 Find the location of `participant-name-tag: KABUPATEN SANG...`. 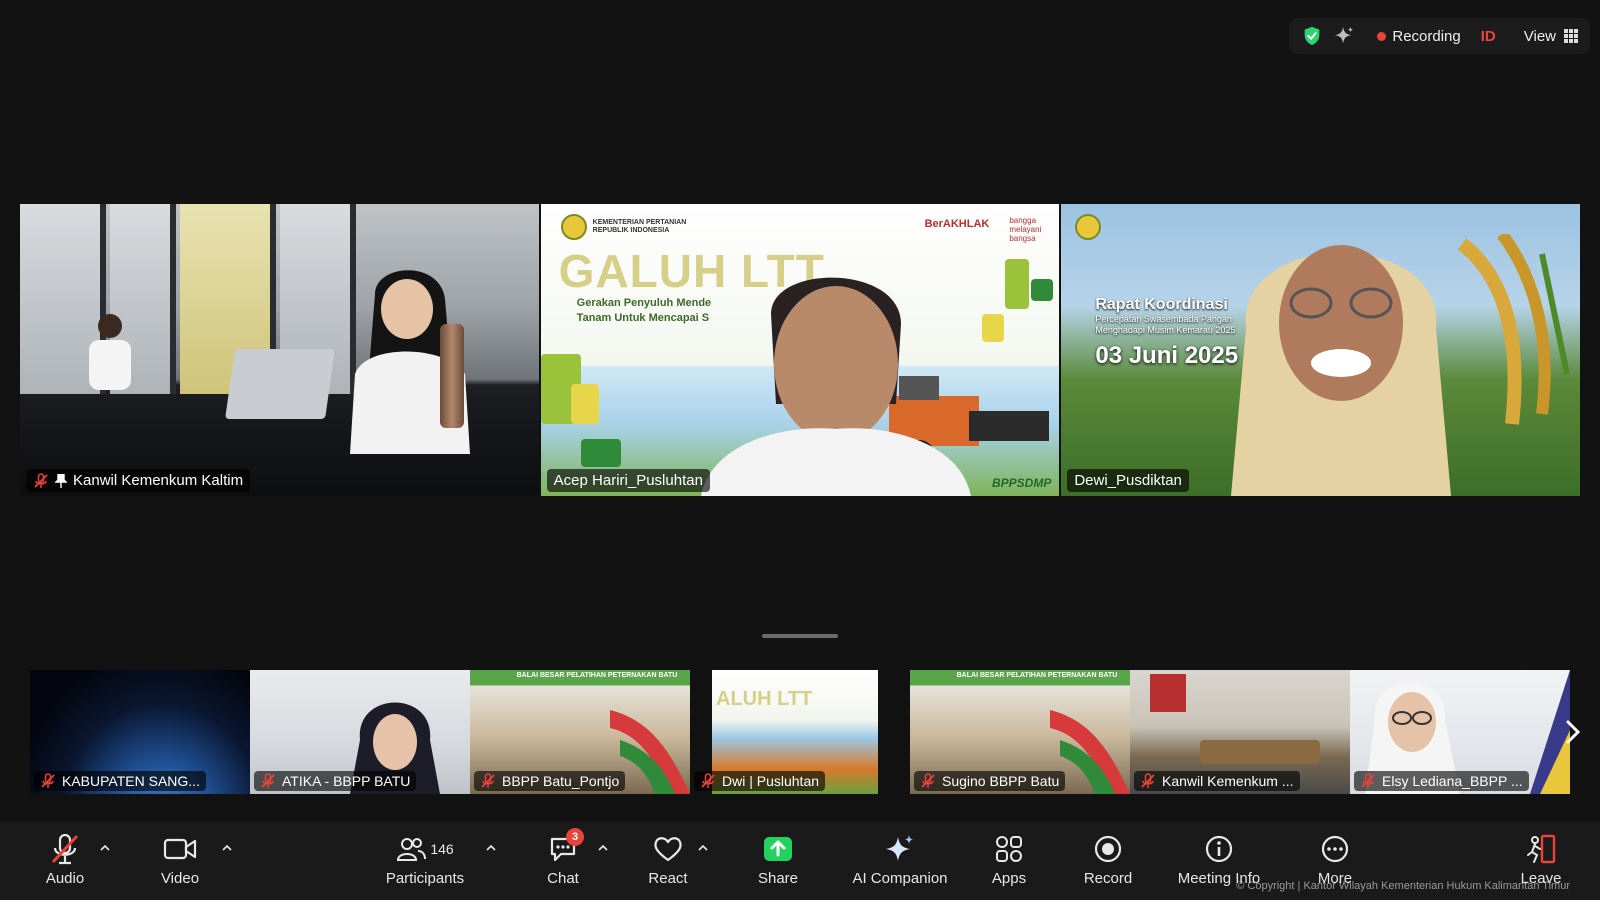

participant-name-tag: KABUPATEN SANG... is located at coordinates (120, 781).